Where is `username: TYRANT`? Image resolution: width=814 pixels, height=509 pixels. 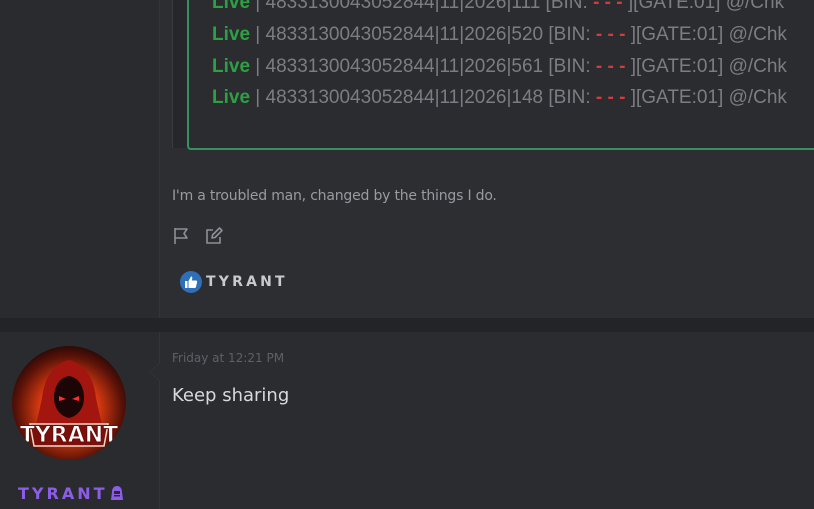
username: TYRANT is located at coordinates (71, 493).